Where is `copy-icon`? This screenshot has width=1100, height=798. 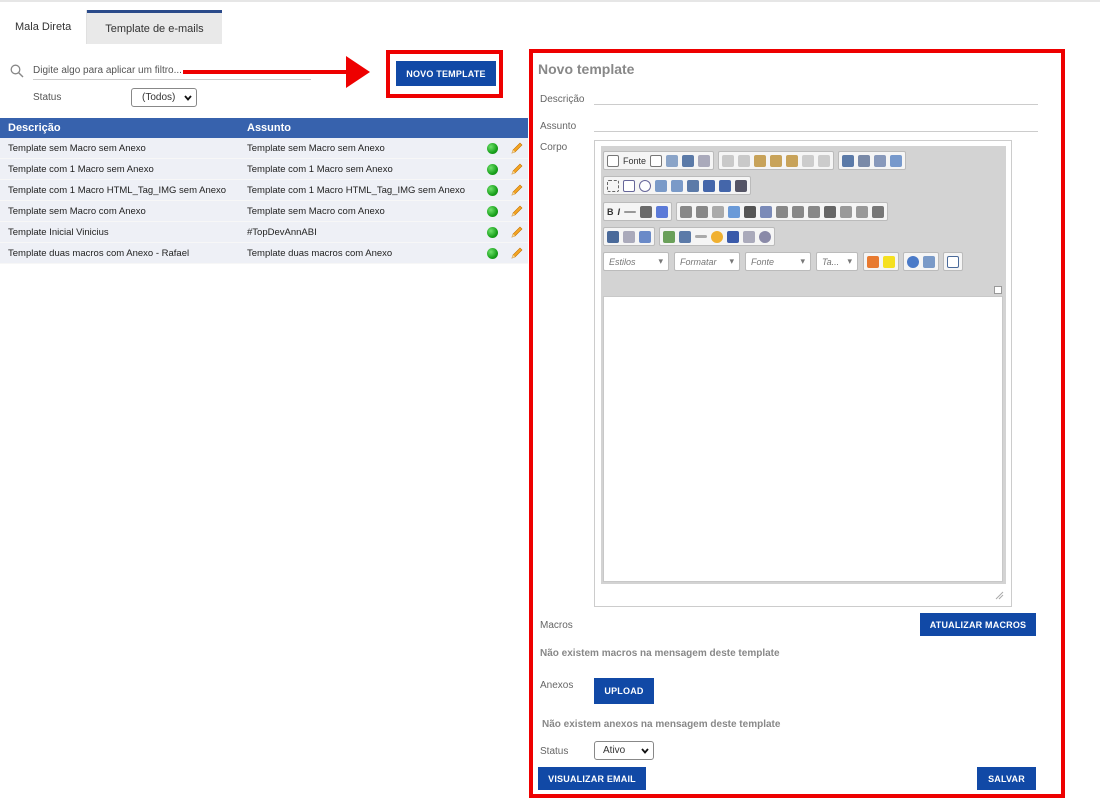
copy-icon is located at coordinates (744, 160).